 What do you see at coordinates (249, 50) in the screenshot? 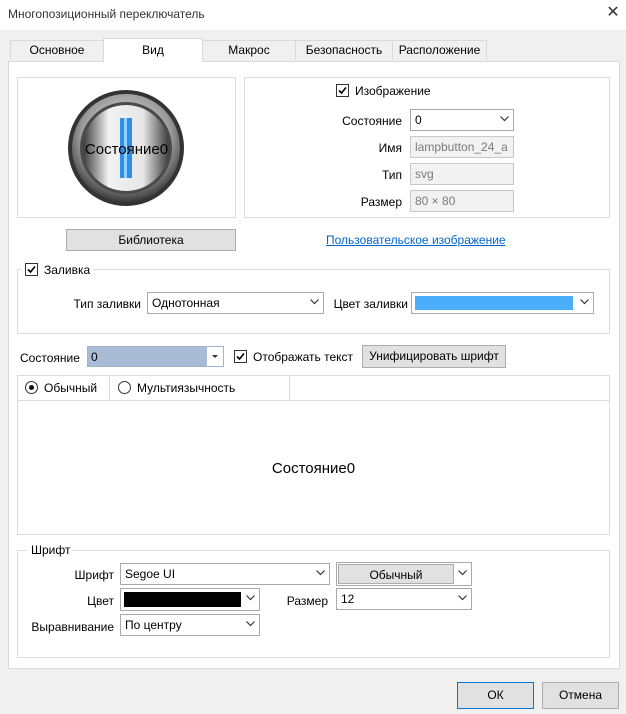
I see `tab-macro: Макрос` at bounding box center [249, 50].